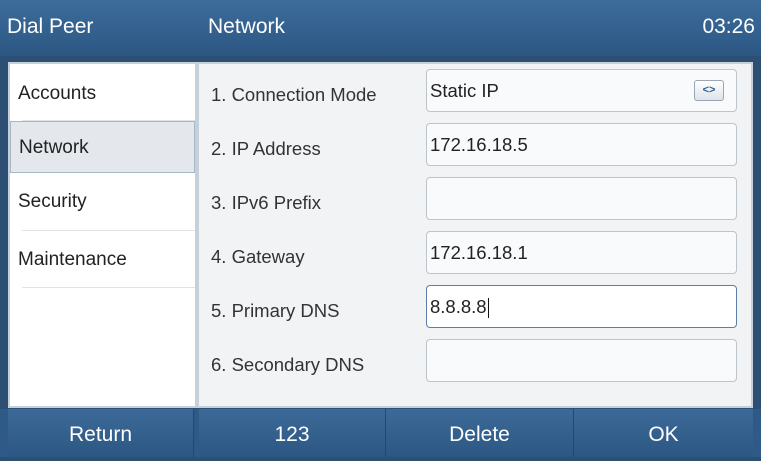 Image resolution: width=761 pixels, height=461 pixels. What do you see at coordinates (709, 90) in the screenshot?
I see `switch-icon: <>` at bounding box center [709, 90].